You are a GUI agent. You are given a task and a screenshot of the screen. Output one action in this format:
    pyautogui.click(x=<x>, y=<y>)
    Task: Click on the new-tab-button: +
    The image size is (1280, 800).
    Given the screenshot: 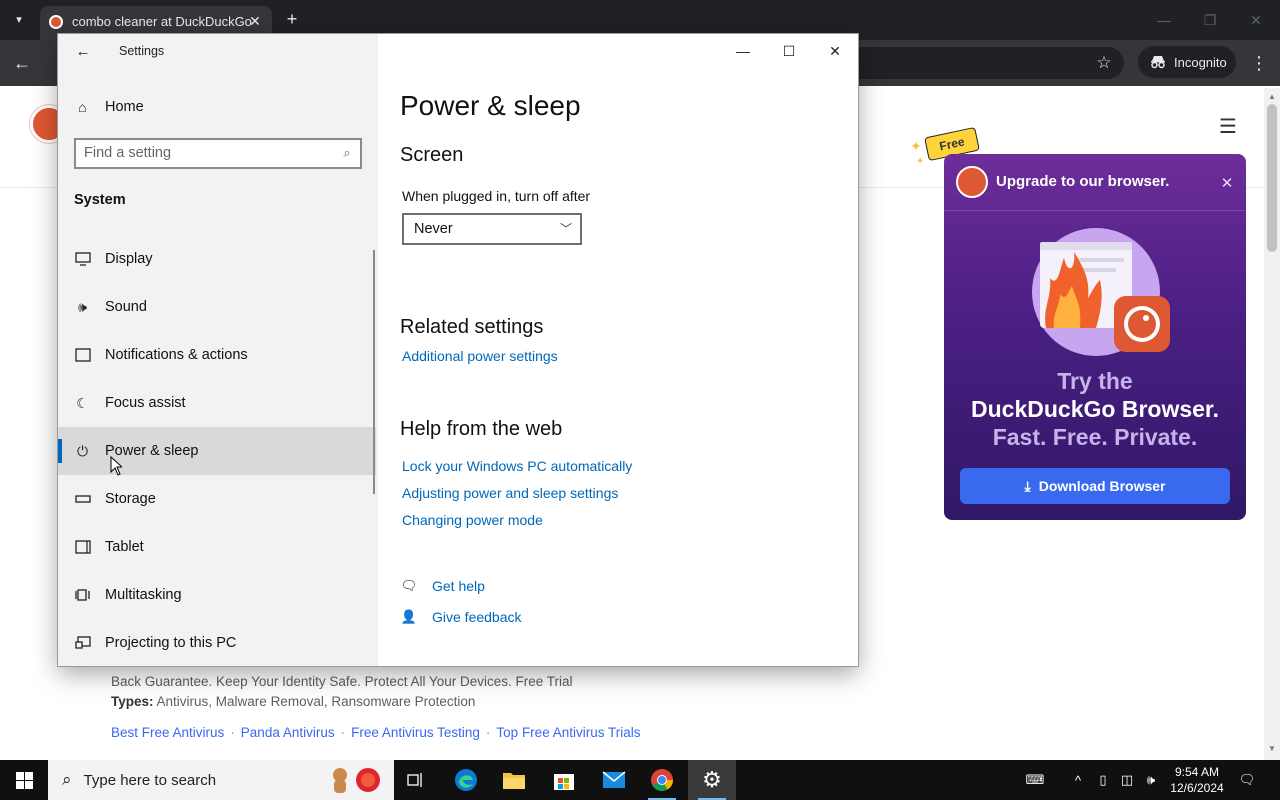 What is the action you would take?
    pyautogui.click(x=292, y=19)
    